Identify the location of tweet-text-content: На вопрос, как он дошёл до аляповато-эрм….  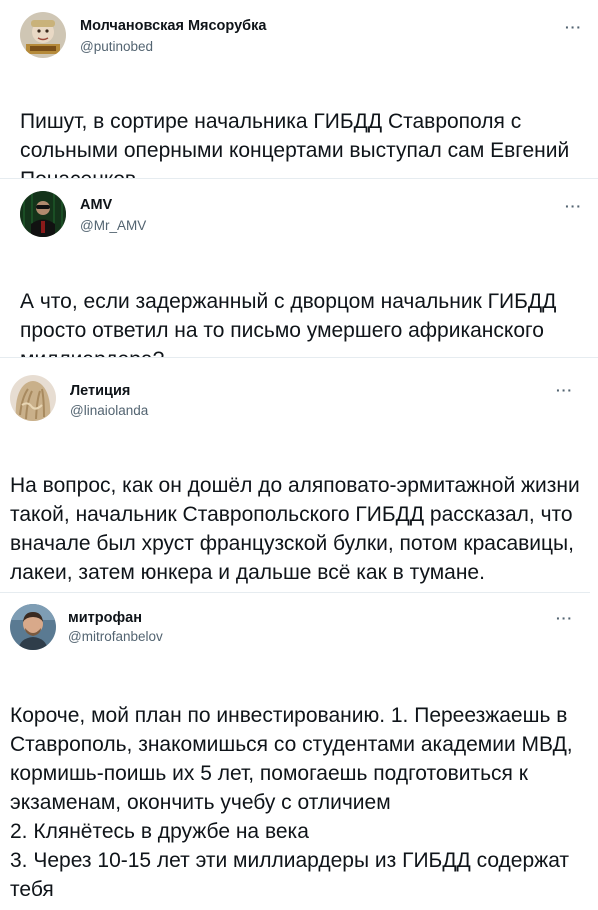
(295, 529).